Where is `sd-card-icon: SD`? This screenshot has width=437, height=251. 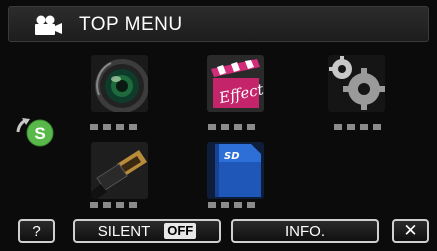 sd-card-icon: SD is located at coordinates (235, 170).